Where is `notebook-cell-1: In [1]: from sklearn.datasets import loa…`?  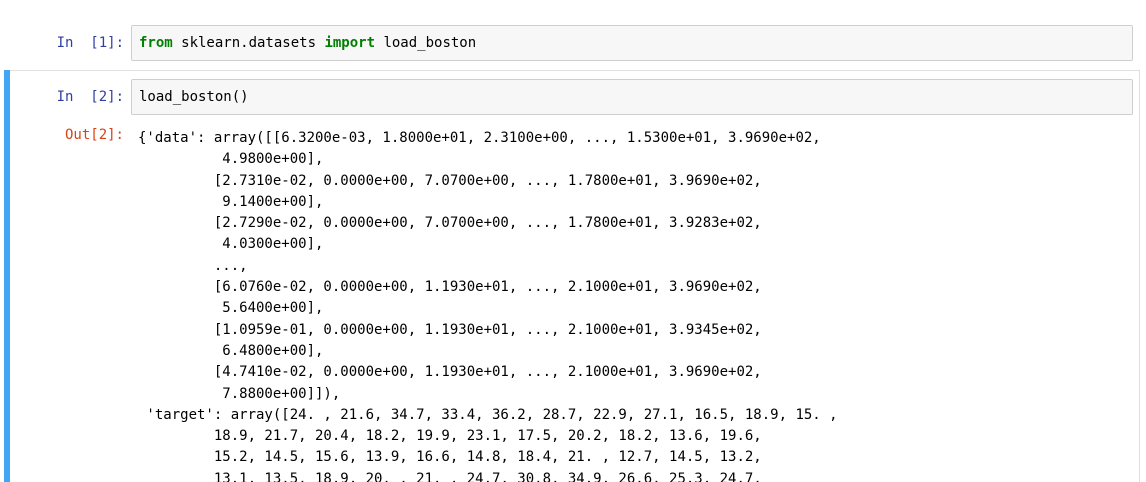
notebook-cell-1: In [1]: from sklearn.datasets import loa… is located at coordinates (573, 43).